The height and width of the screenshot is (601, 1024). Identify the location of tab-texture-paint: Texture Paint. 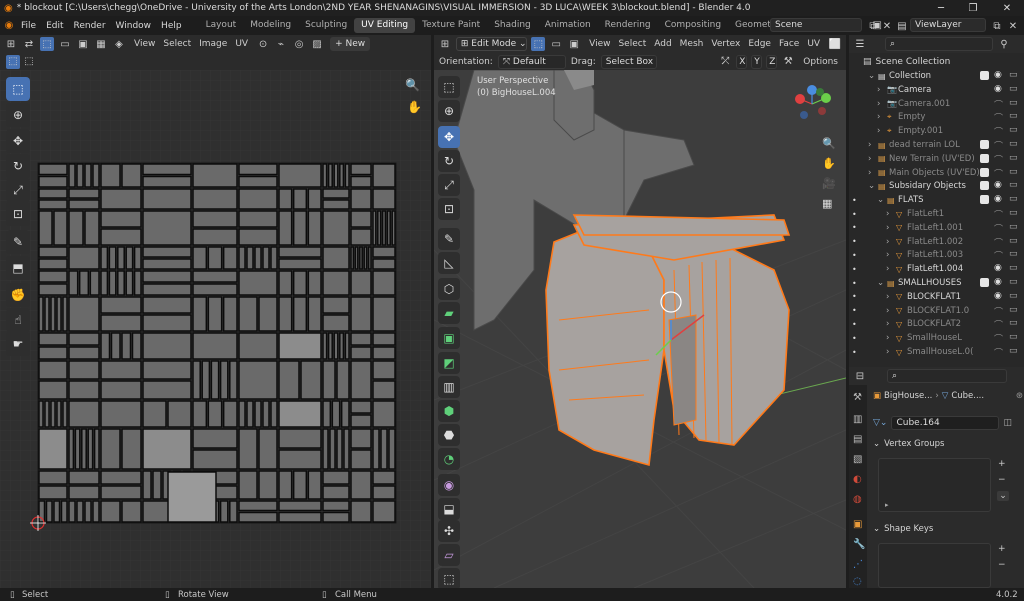
(451, 25).